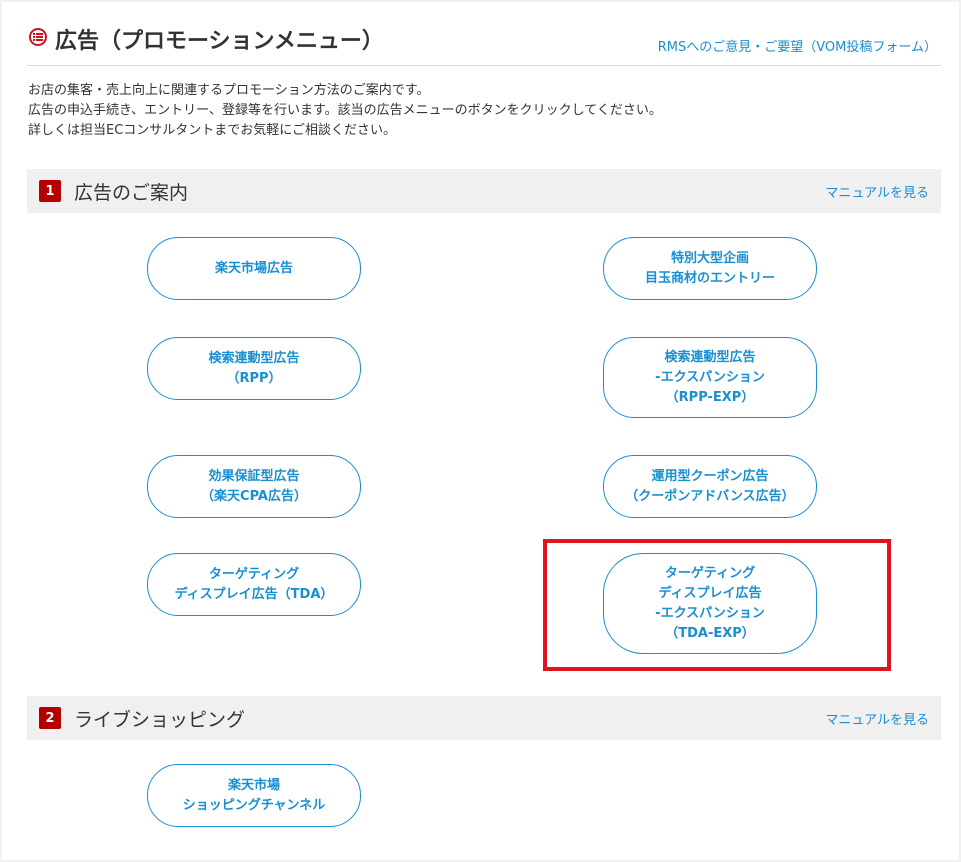 This screenshot has height=862, width=961. I want to click on section-title: ライブショッピング, so click(160, 720).